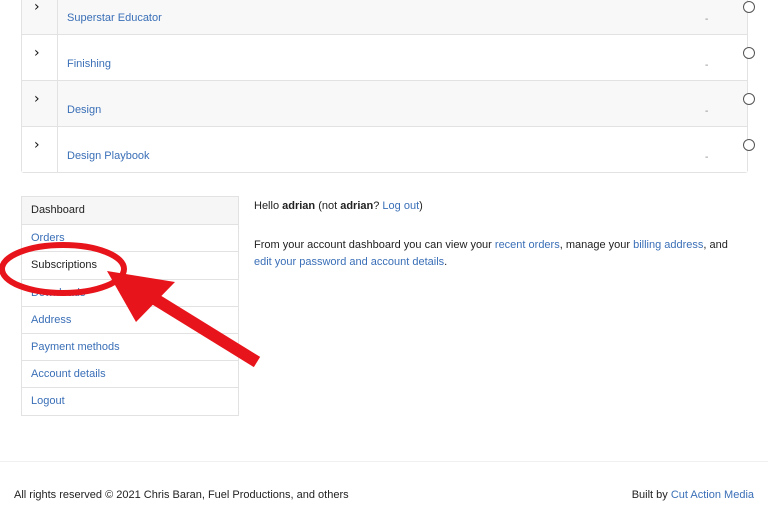 This screenshot has width=768, height=514. I want to click on course-title-link: Finishing, so click(89, 64).